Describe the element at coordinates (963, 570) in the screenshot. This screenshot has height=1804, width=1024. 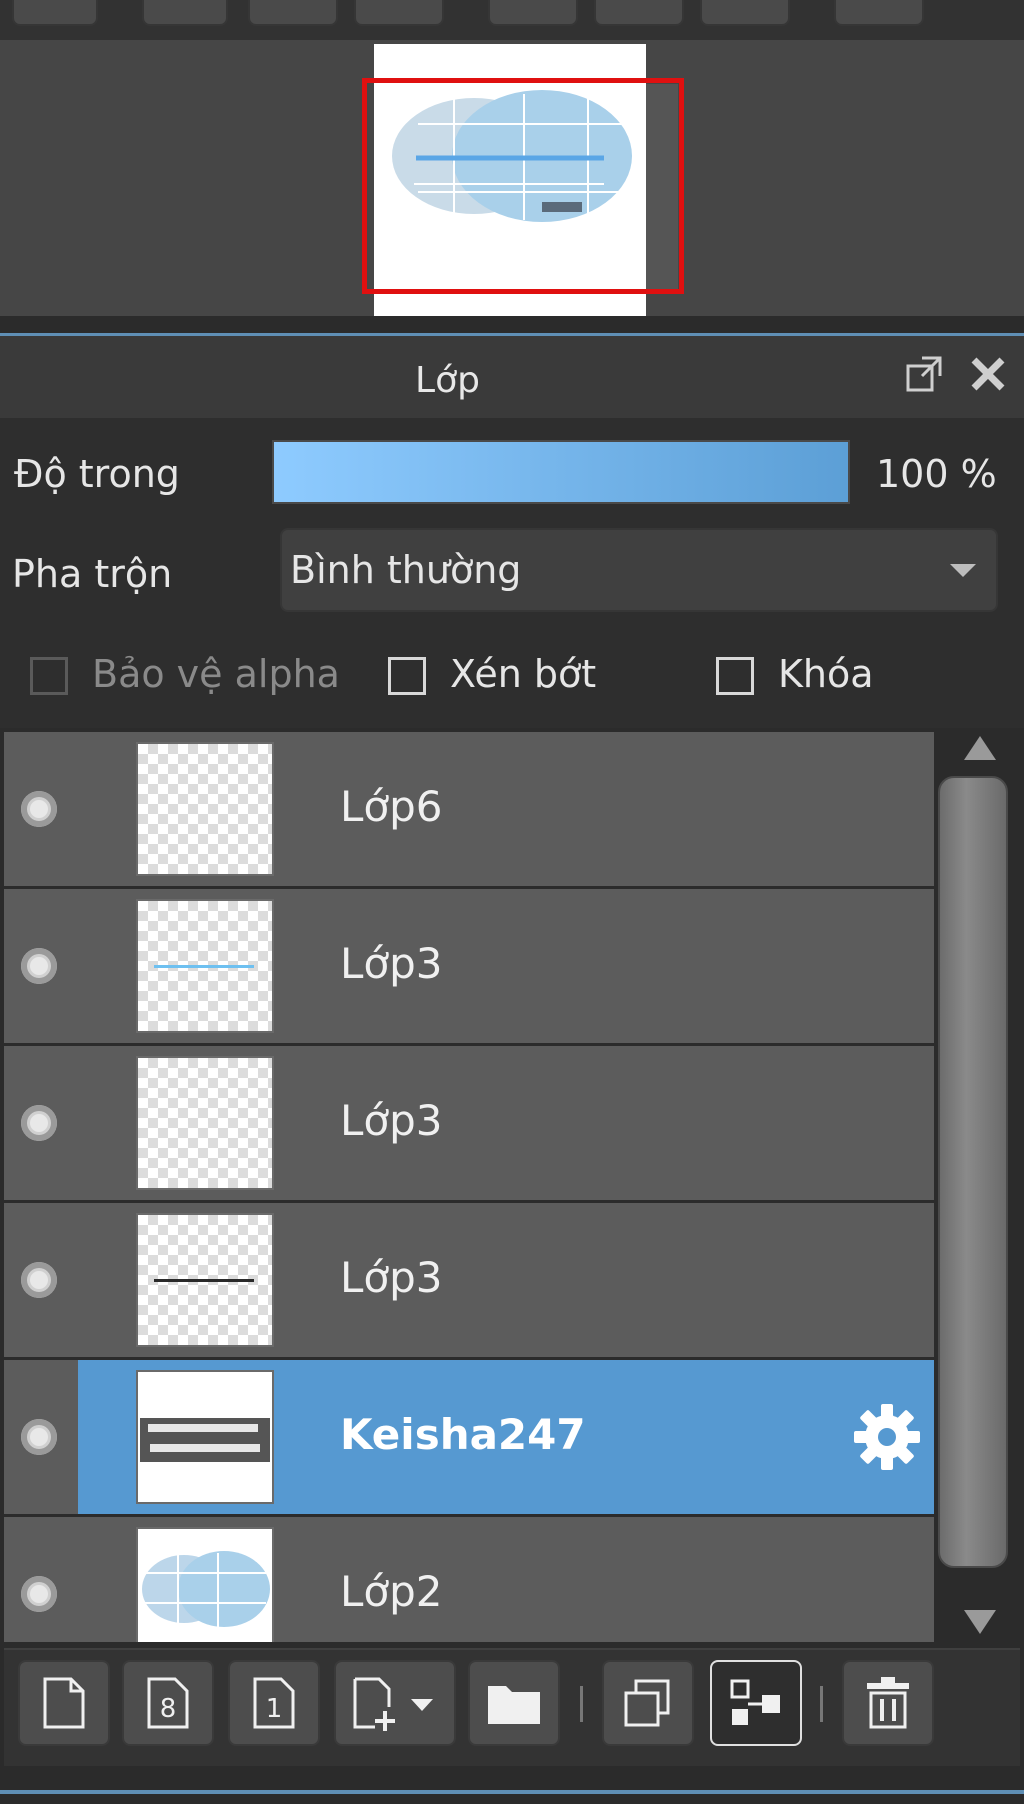
I see `chevron-down-icon` at that location.